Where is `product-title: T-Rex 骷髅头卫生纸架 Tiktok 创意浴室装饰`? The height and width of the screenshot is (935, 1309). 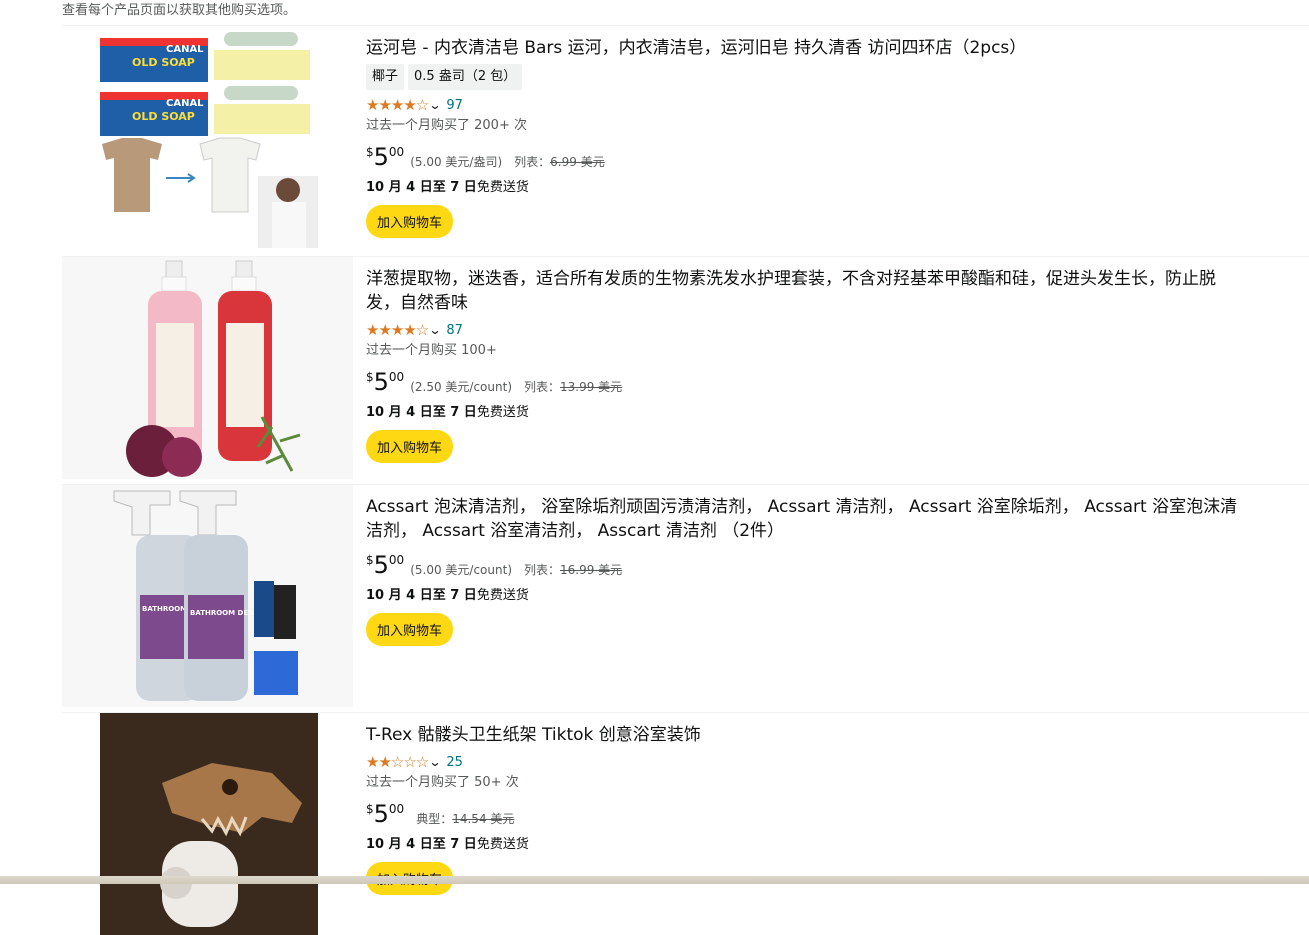
product-title: T-Rex 骷髅头卫生纸架 Tiktok 创意浴室装饰 is located at coordinates (806, 735).